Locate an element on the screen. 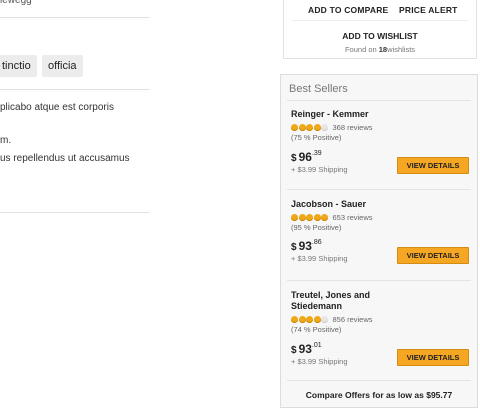 This screenshot has height=417, width=480. positive-percent: (74 % Positive) is located at coordinates (316, 329).